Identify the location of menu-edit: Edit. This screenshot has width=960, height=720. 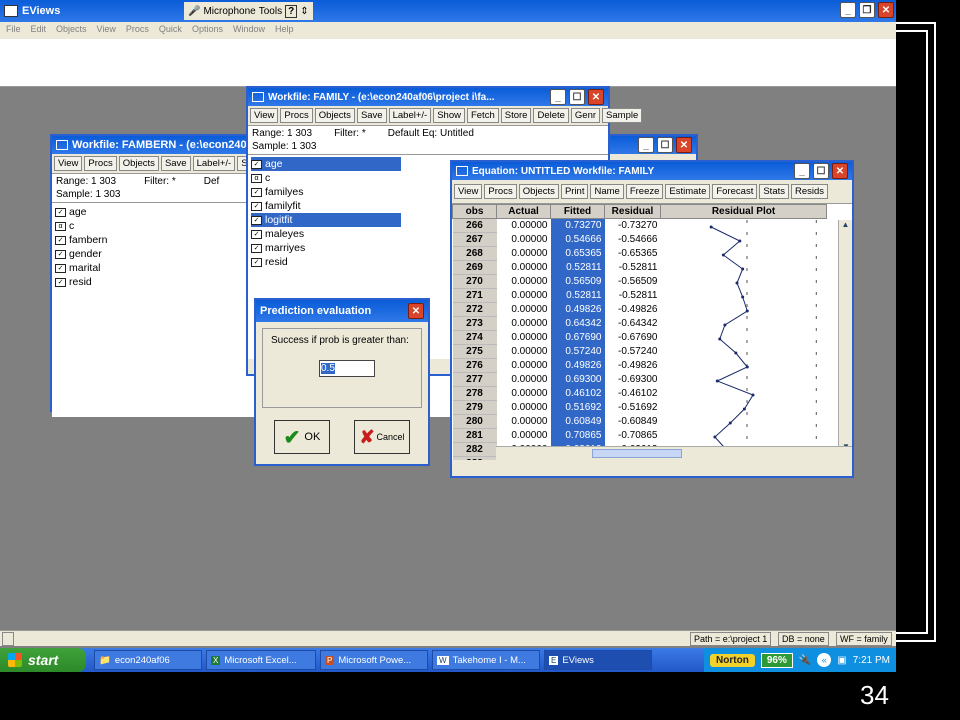
(39, 30).